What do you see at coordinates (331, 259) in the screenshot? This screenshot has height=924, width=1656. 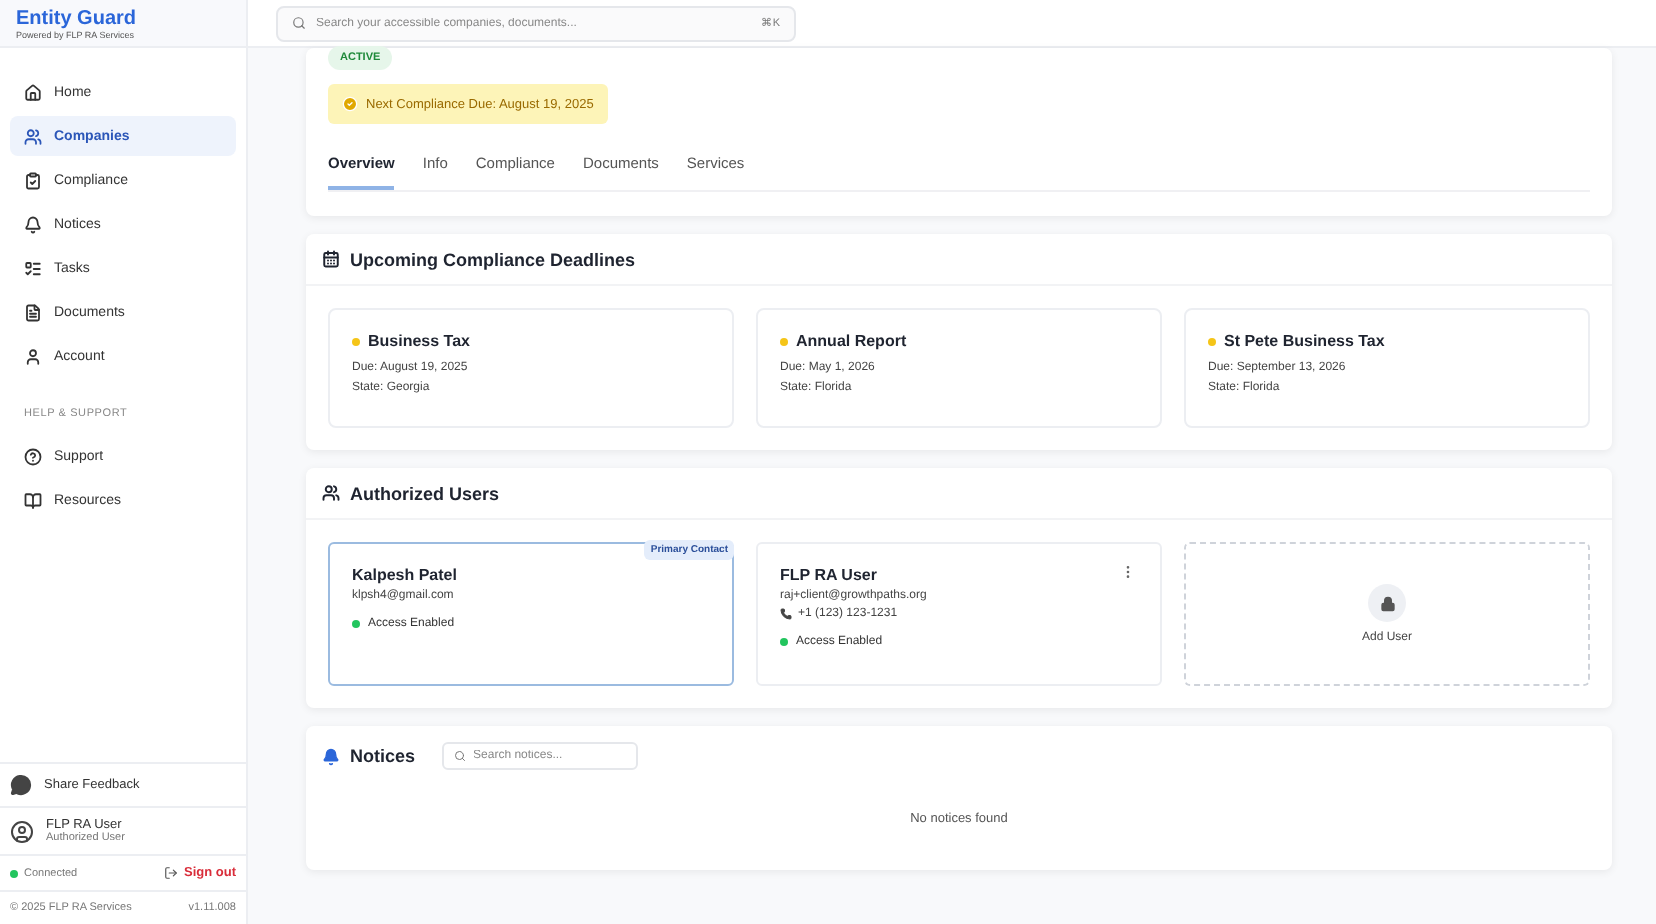 I see `calendar-icon` at bounding box center [331, 259].